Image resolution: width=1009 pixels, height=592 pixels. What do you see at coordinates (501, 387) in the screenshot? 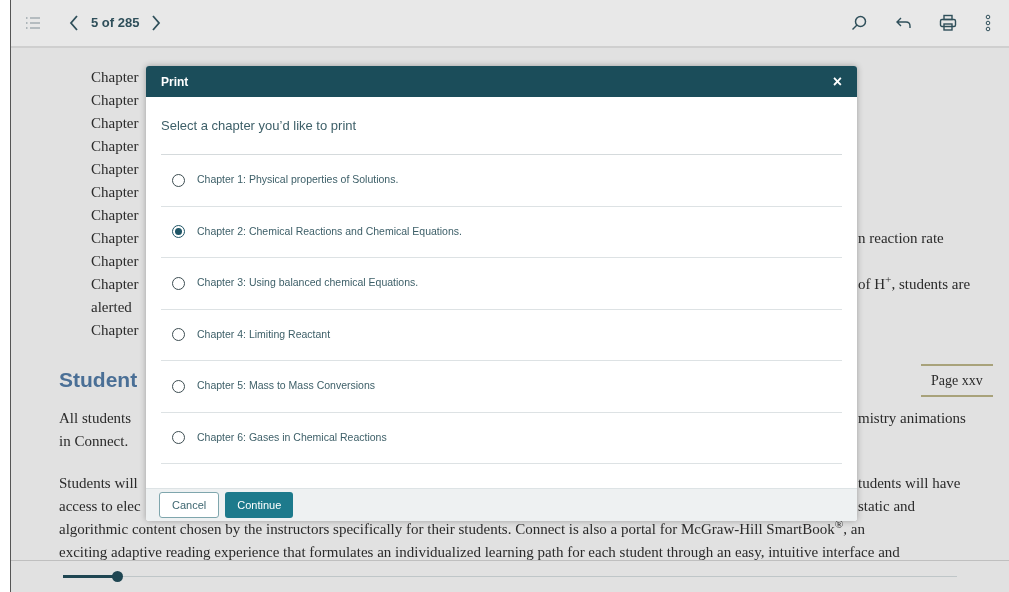
I see `chapter-option: Chapter 5: Mass to Mass Conversions` at bounding box center [501, 387].